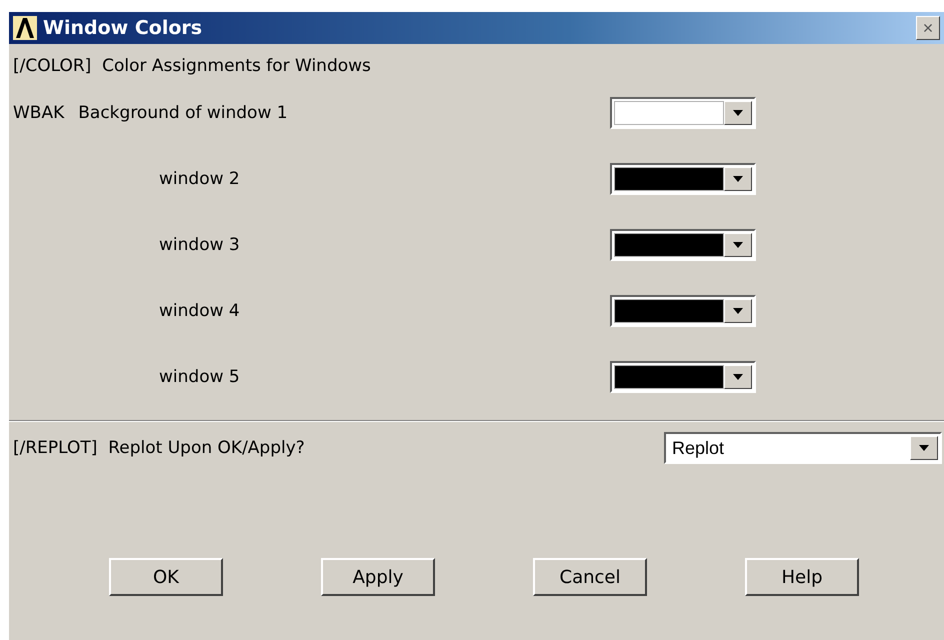 The image size is (944, 640). Describe the element at coordinates (928, 28) in the screenshot. I see `close-button: ×` at that location.